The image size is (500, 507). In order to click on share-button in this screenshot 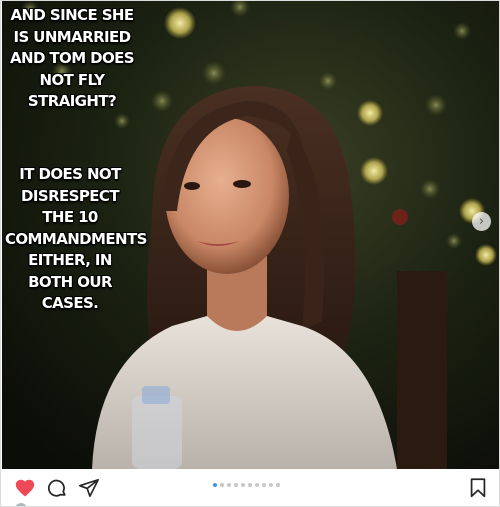, I will do `click(90, 489)`.